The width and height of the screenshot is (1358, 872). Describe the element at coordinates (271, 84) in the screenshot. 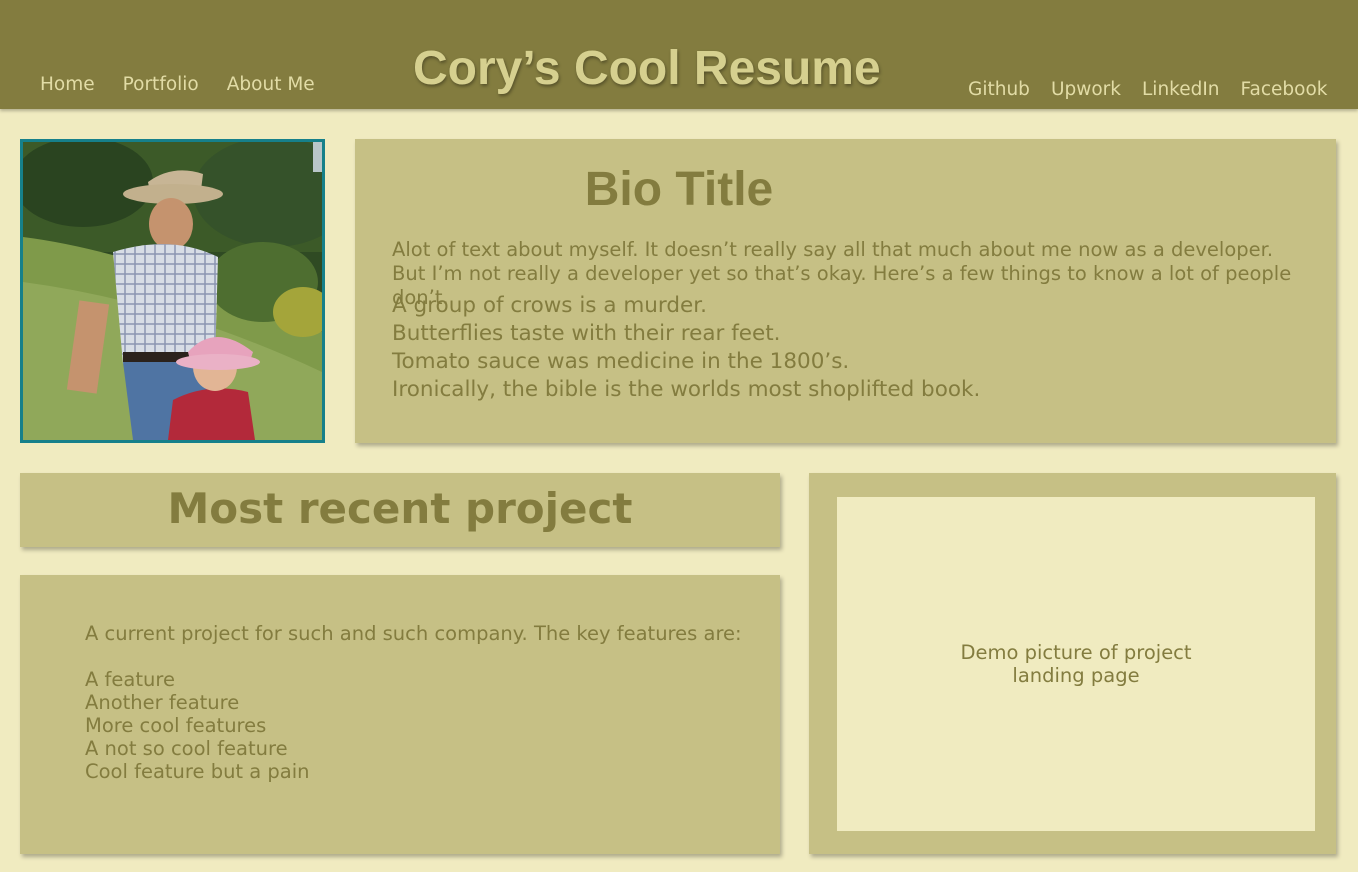

I see `nav-about-me-link: About Me` at that location.